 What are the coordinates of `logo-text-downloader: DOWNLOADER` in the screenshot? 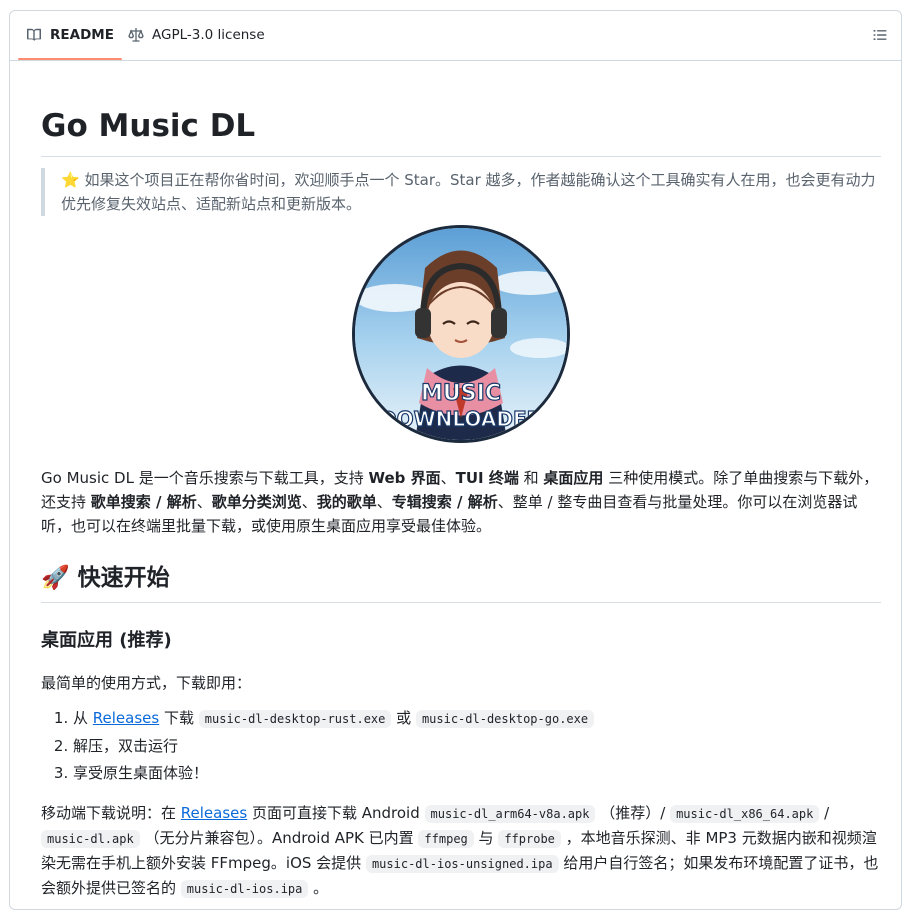 It's located at (461, 419).